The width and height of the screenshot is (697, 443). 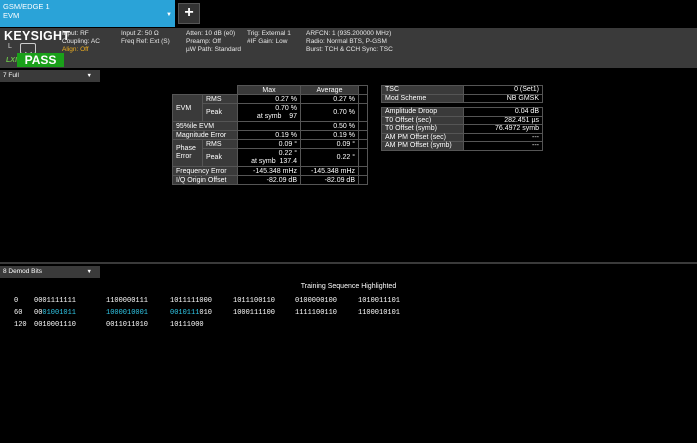 I want to click on iq-origin-offset-max: -82.09 dB, so click(x=269, y=180).